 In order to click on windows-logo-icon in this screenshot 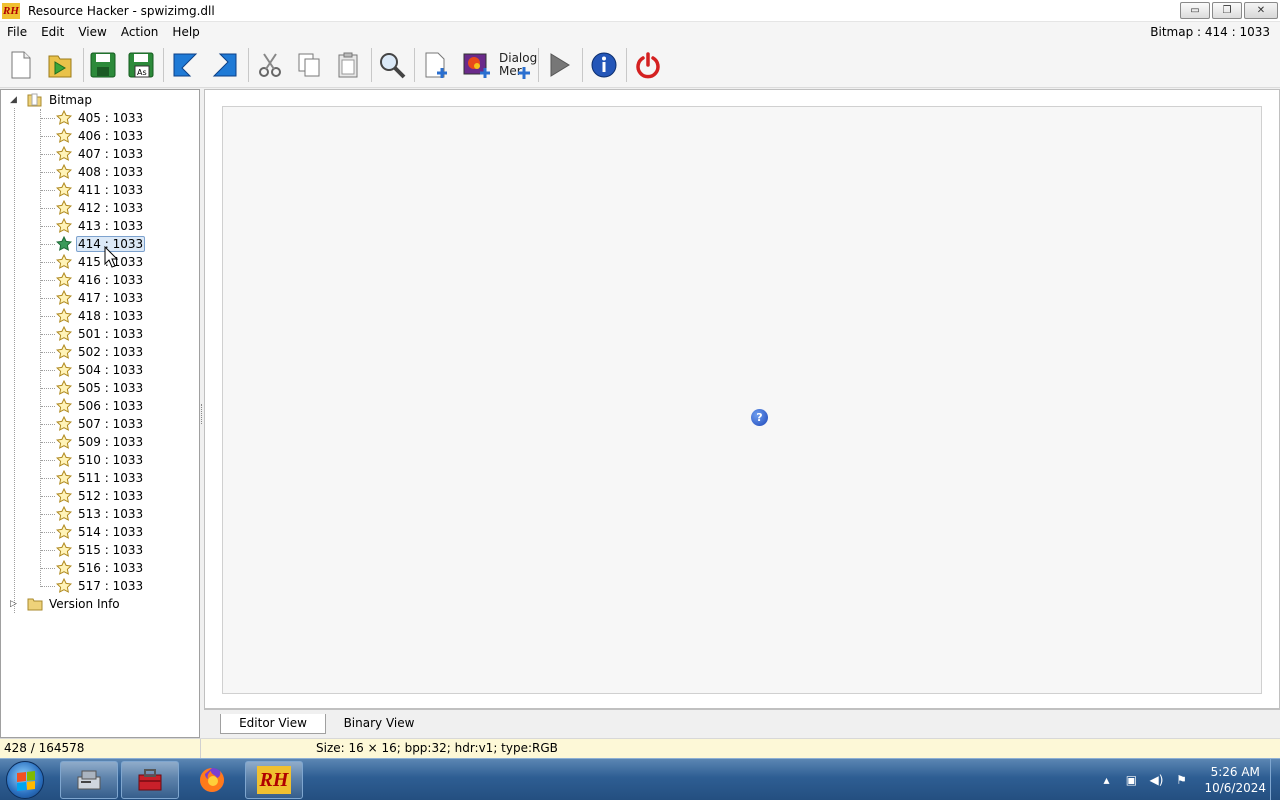, I will do `click(26, 781)`.